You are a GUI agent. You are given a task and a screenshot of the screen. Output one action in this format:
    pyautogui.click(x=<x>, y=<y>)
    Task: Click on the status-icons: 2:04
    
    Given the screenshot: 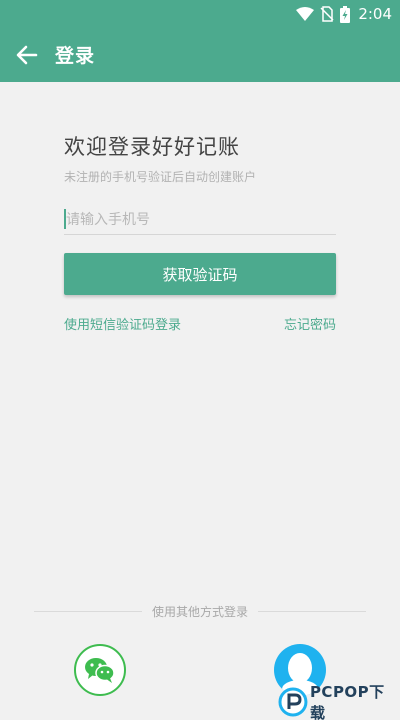 What is the action you would take?
    pyautogui.click(x=344, y=14)
    